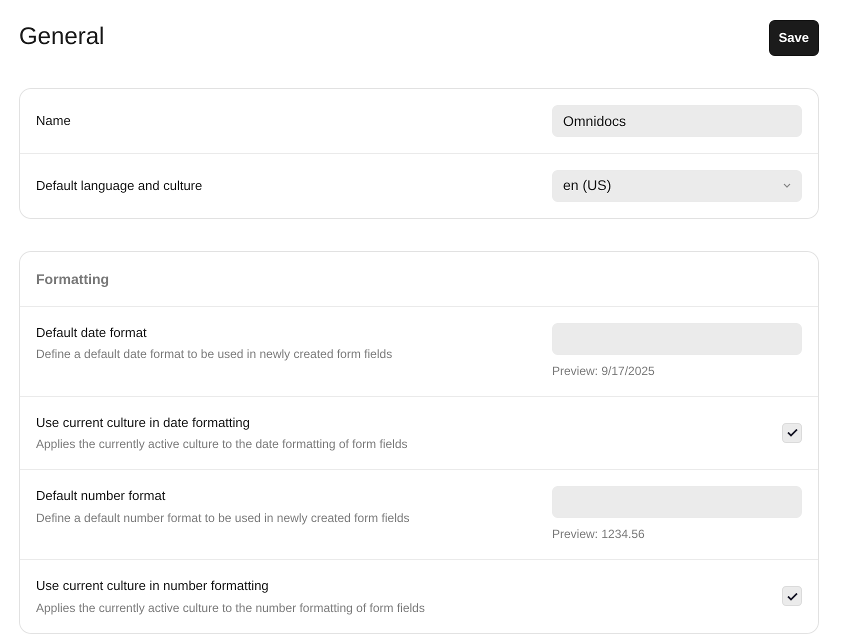 Image resolution: width=845 pixels, height=634 pixels. I want to click on select-dropdown: en (US), so click(677, 186).